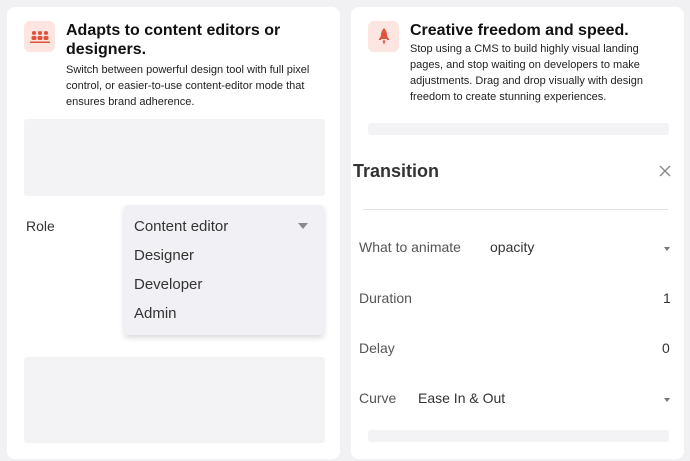  Describe the element at coordinates (377, 348) in the screenshot. I see `delay-label: Delay` at that location.